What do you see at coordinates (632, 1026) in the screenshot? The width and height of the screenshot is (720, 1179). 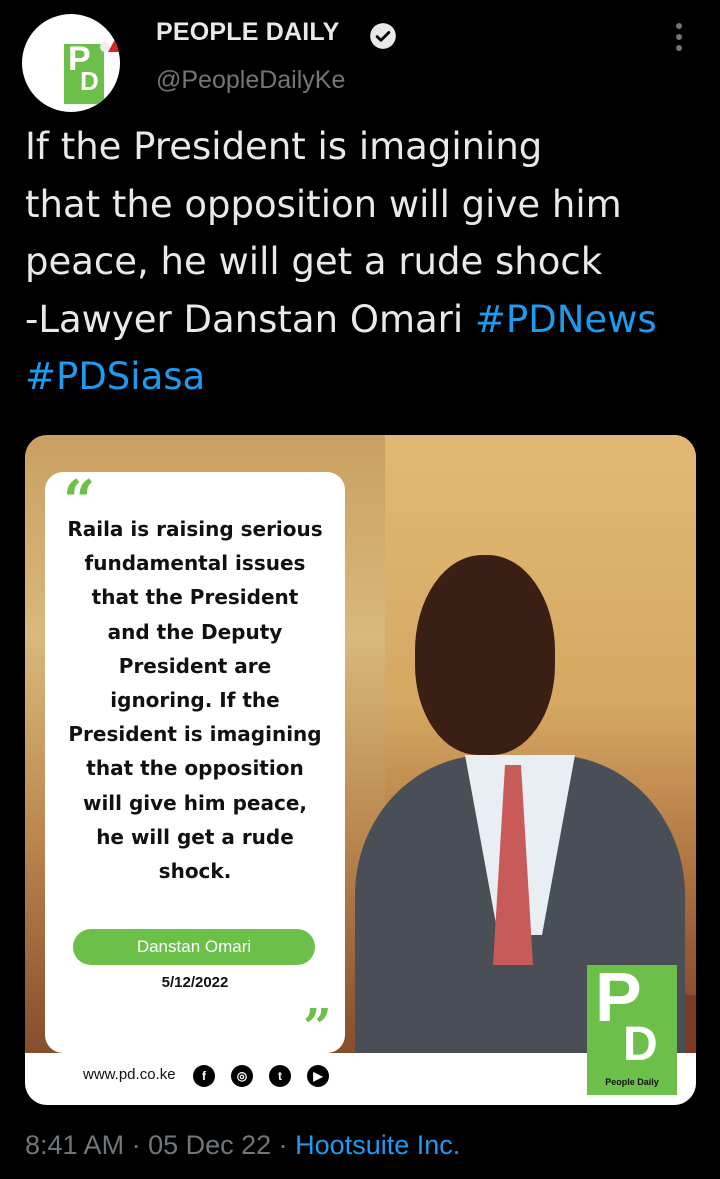 I see `people-daily-brand-logo-icon: PD People Daily` at bounding box center [632, 1026].